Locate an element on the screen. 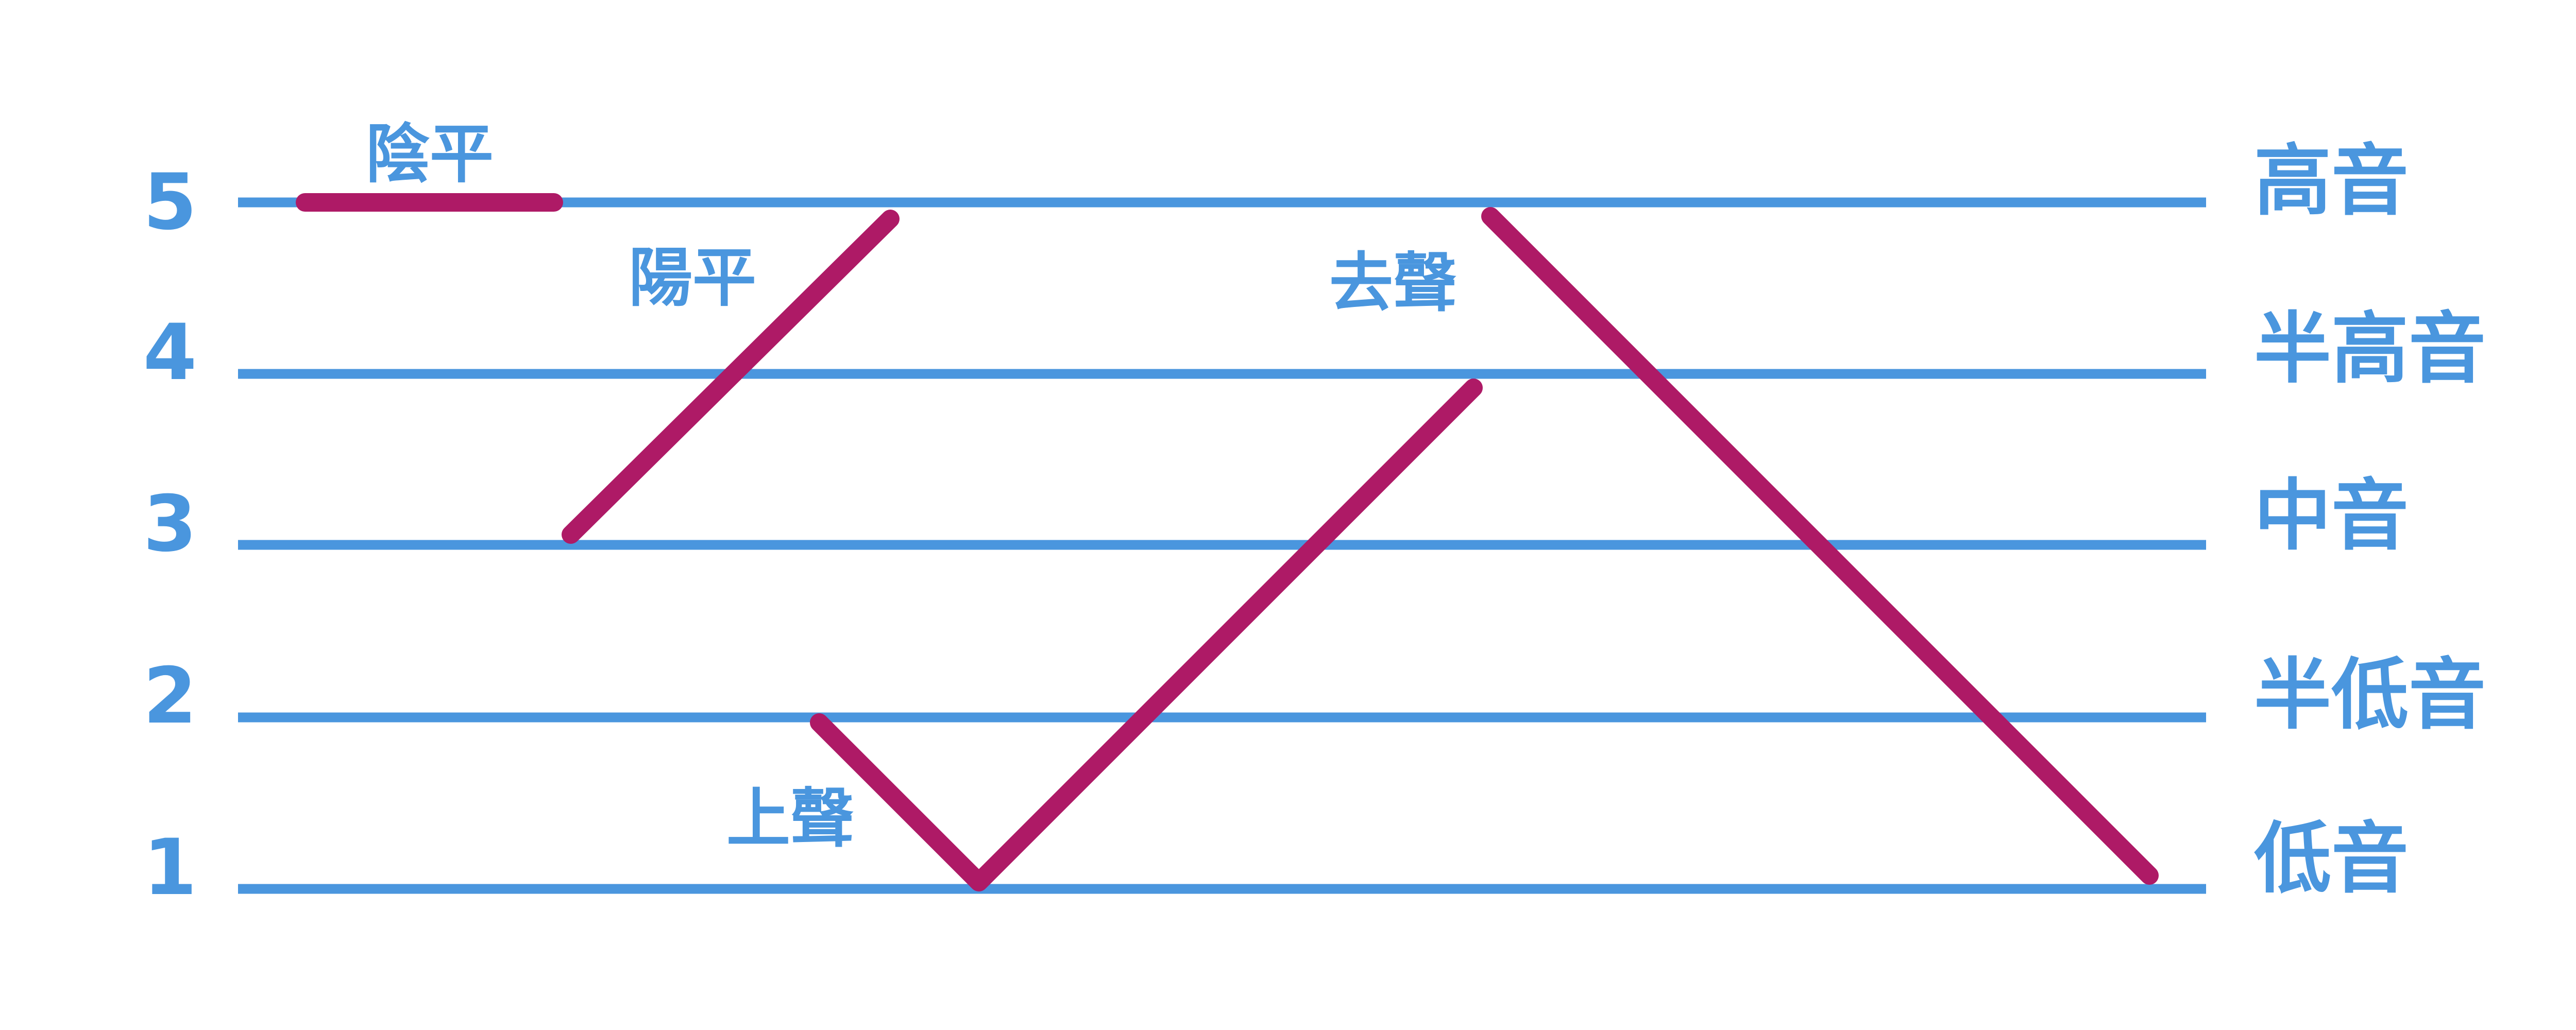 This screenshot has width=2576, height=1030. level-name-2: 半低音 is located at coordinates (2370, 695).